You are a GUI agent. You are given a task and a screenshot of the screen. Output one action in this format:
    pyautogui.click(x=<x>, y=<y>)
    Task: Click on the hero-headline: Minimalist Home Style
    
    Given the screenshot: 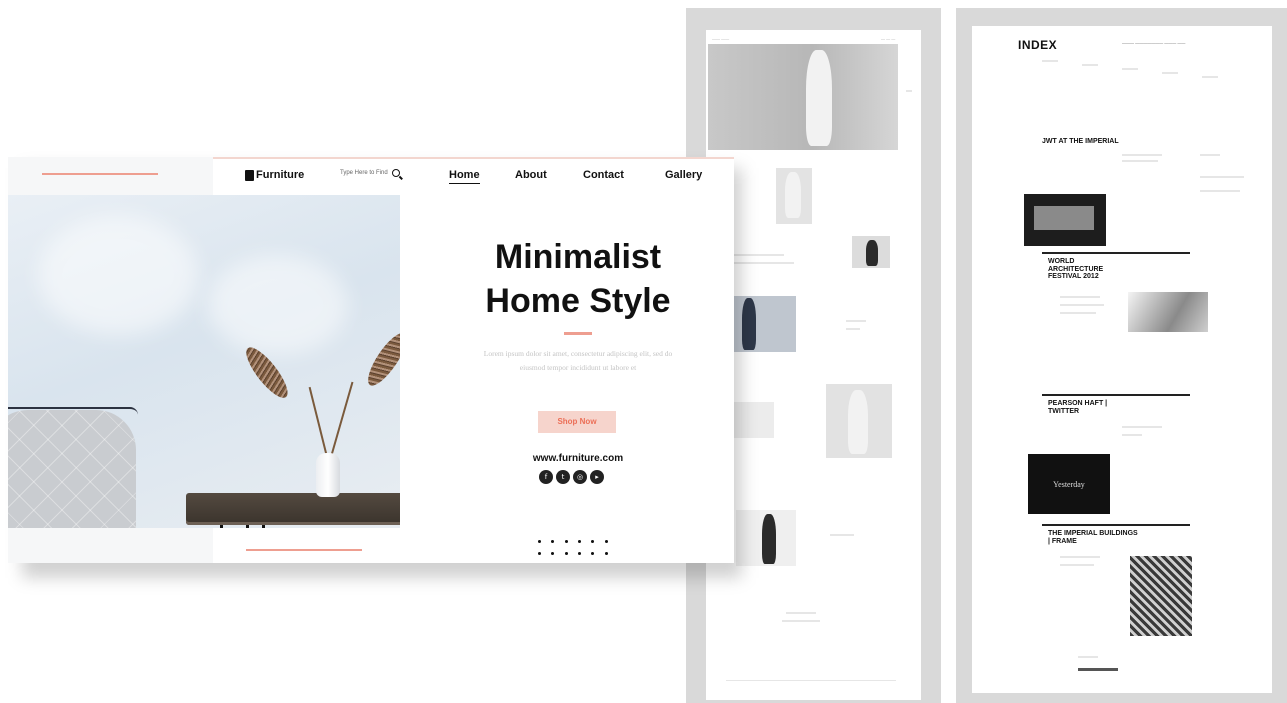 What is the action you would take?
    pyautogui.click(x=578, y=279)
    